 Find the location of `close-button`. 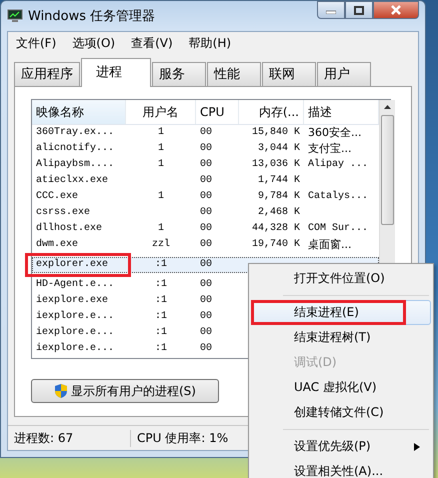

close-button is located at coordinates (396, 10).